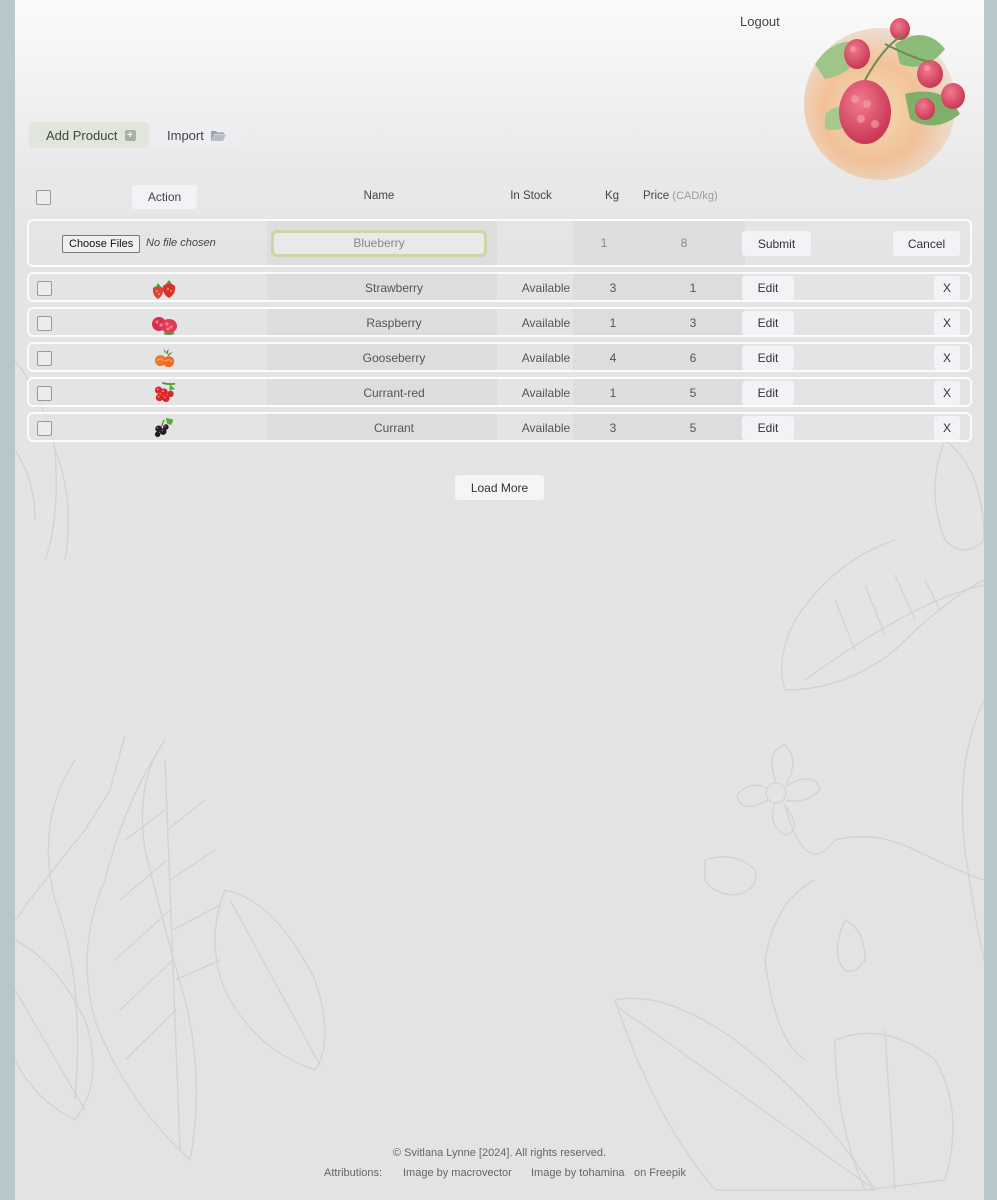 Image resolution: width=997 pixels, height=1200 pixels. I want to click on price-input: 8, so click(684, 243).